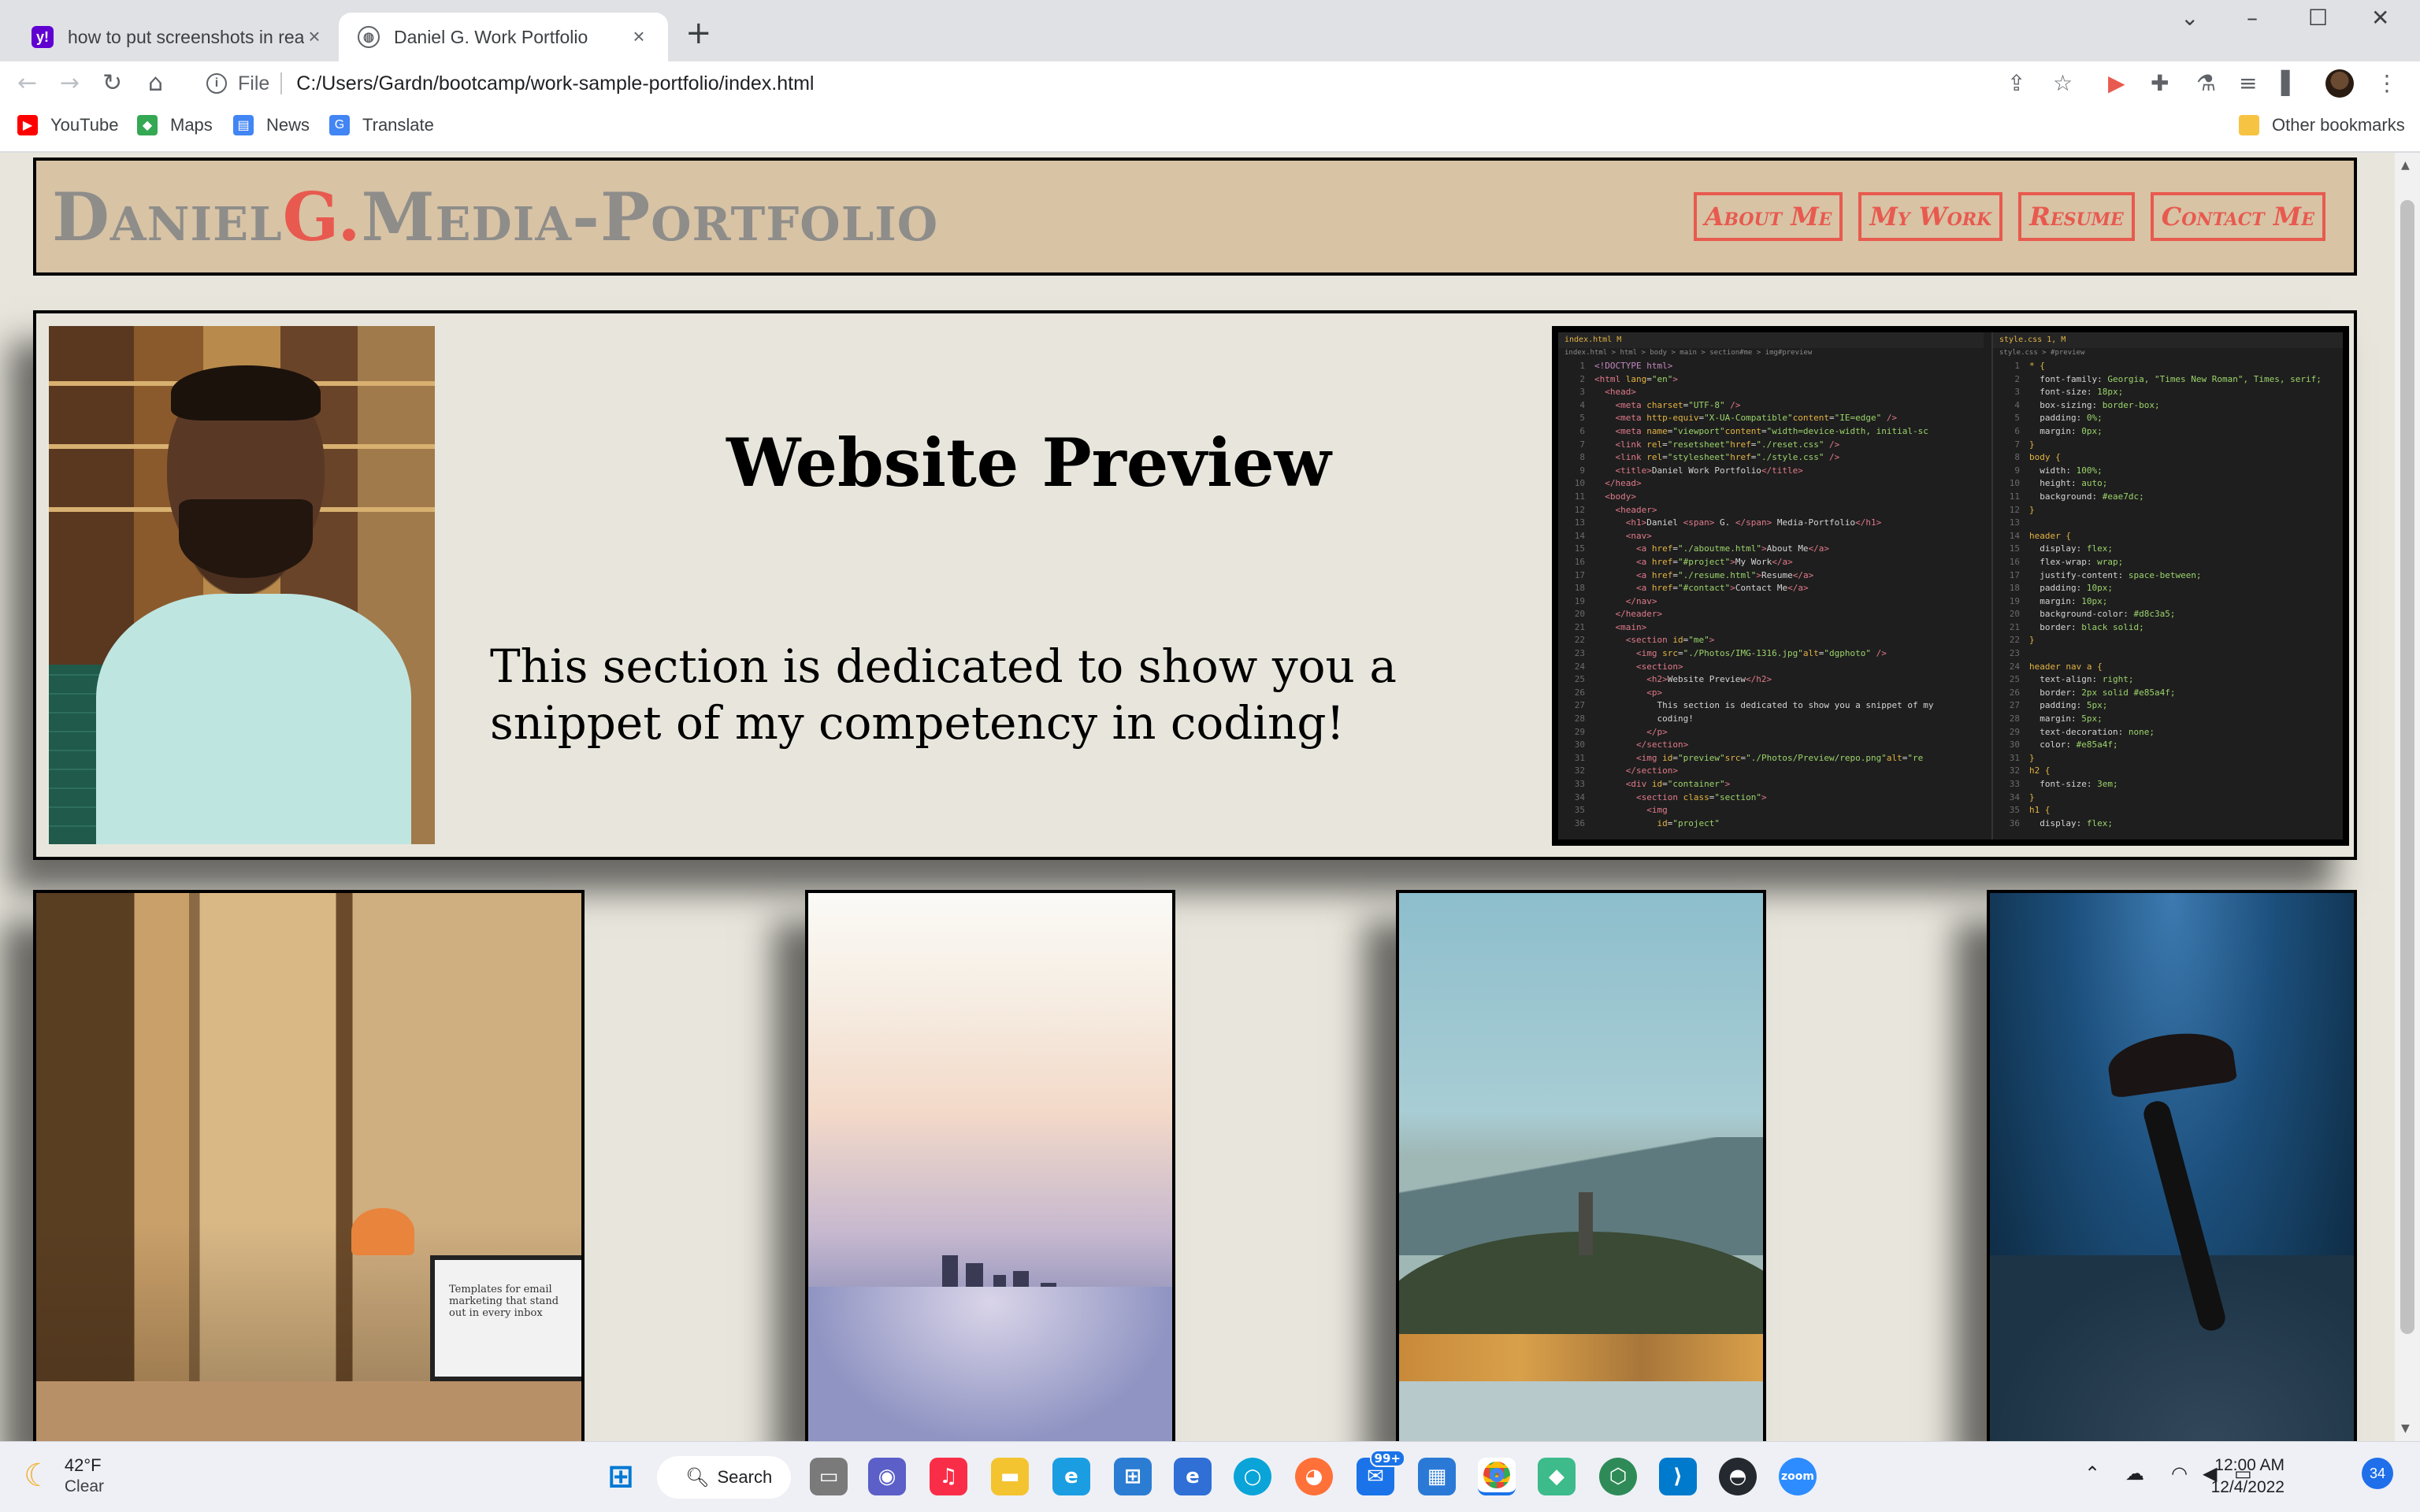  I want to click on title-accent: G., so click(322, 216).